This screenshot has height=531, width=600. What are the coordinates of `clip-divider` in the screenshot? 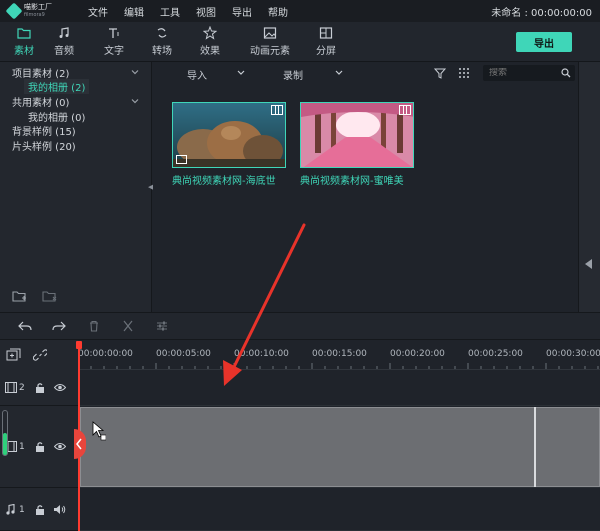 It's located at (535, 447).